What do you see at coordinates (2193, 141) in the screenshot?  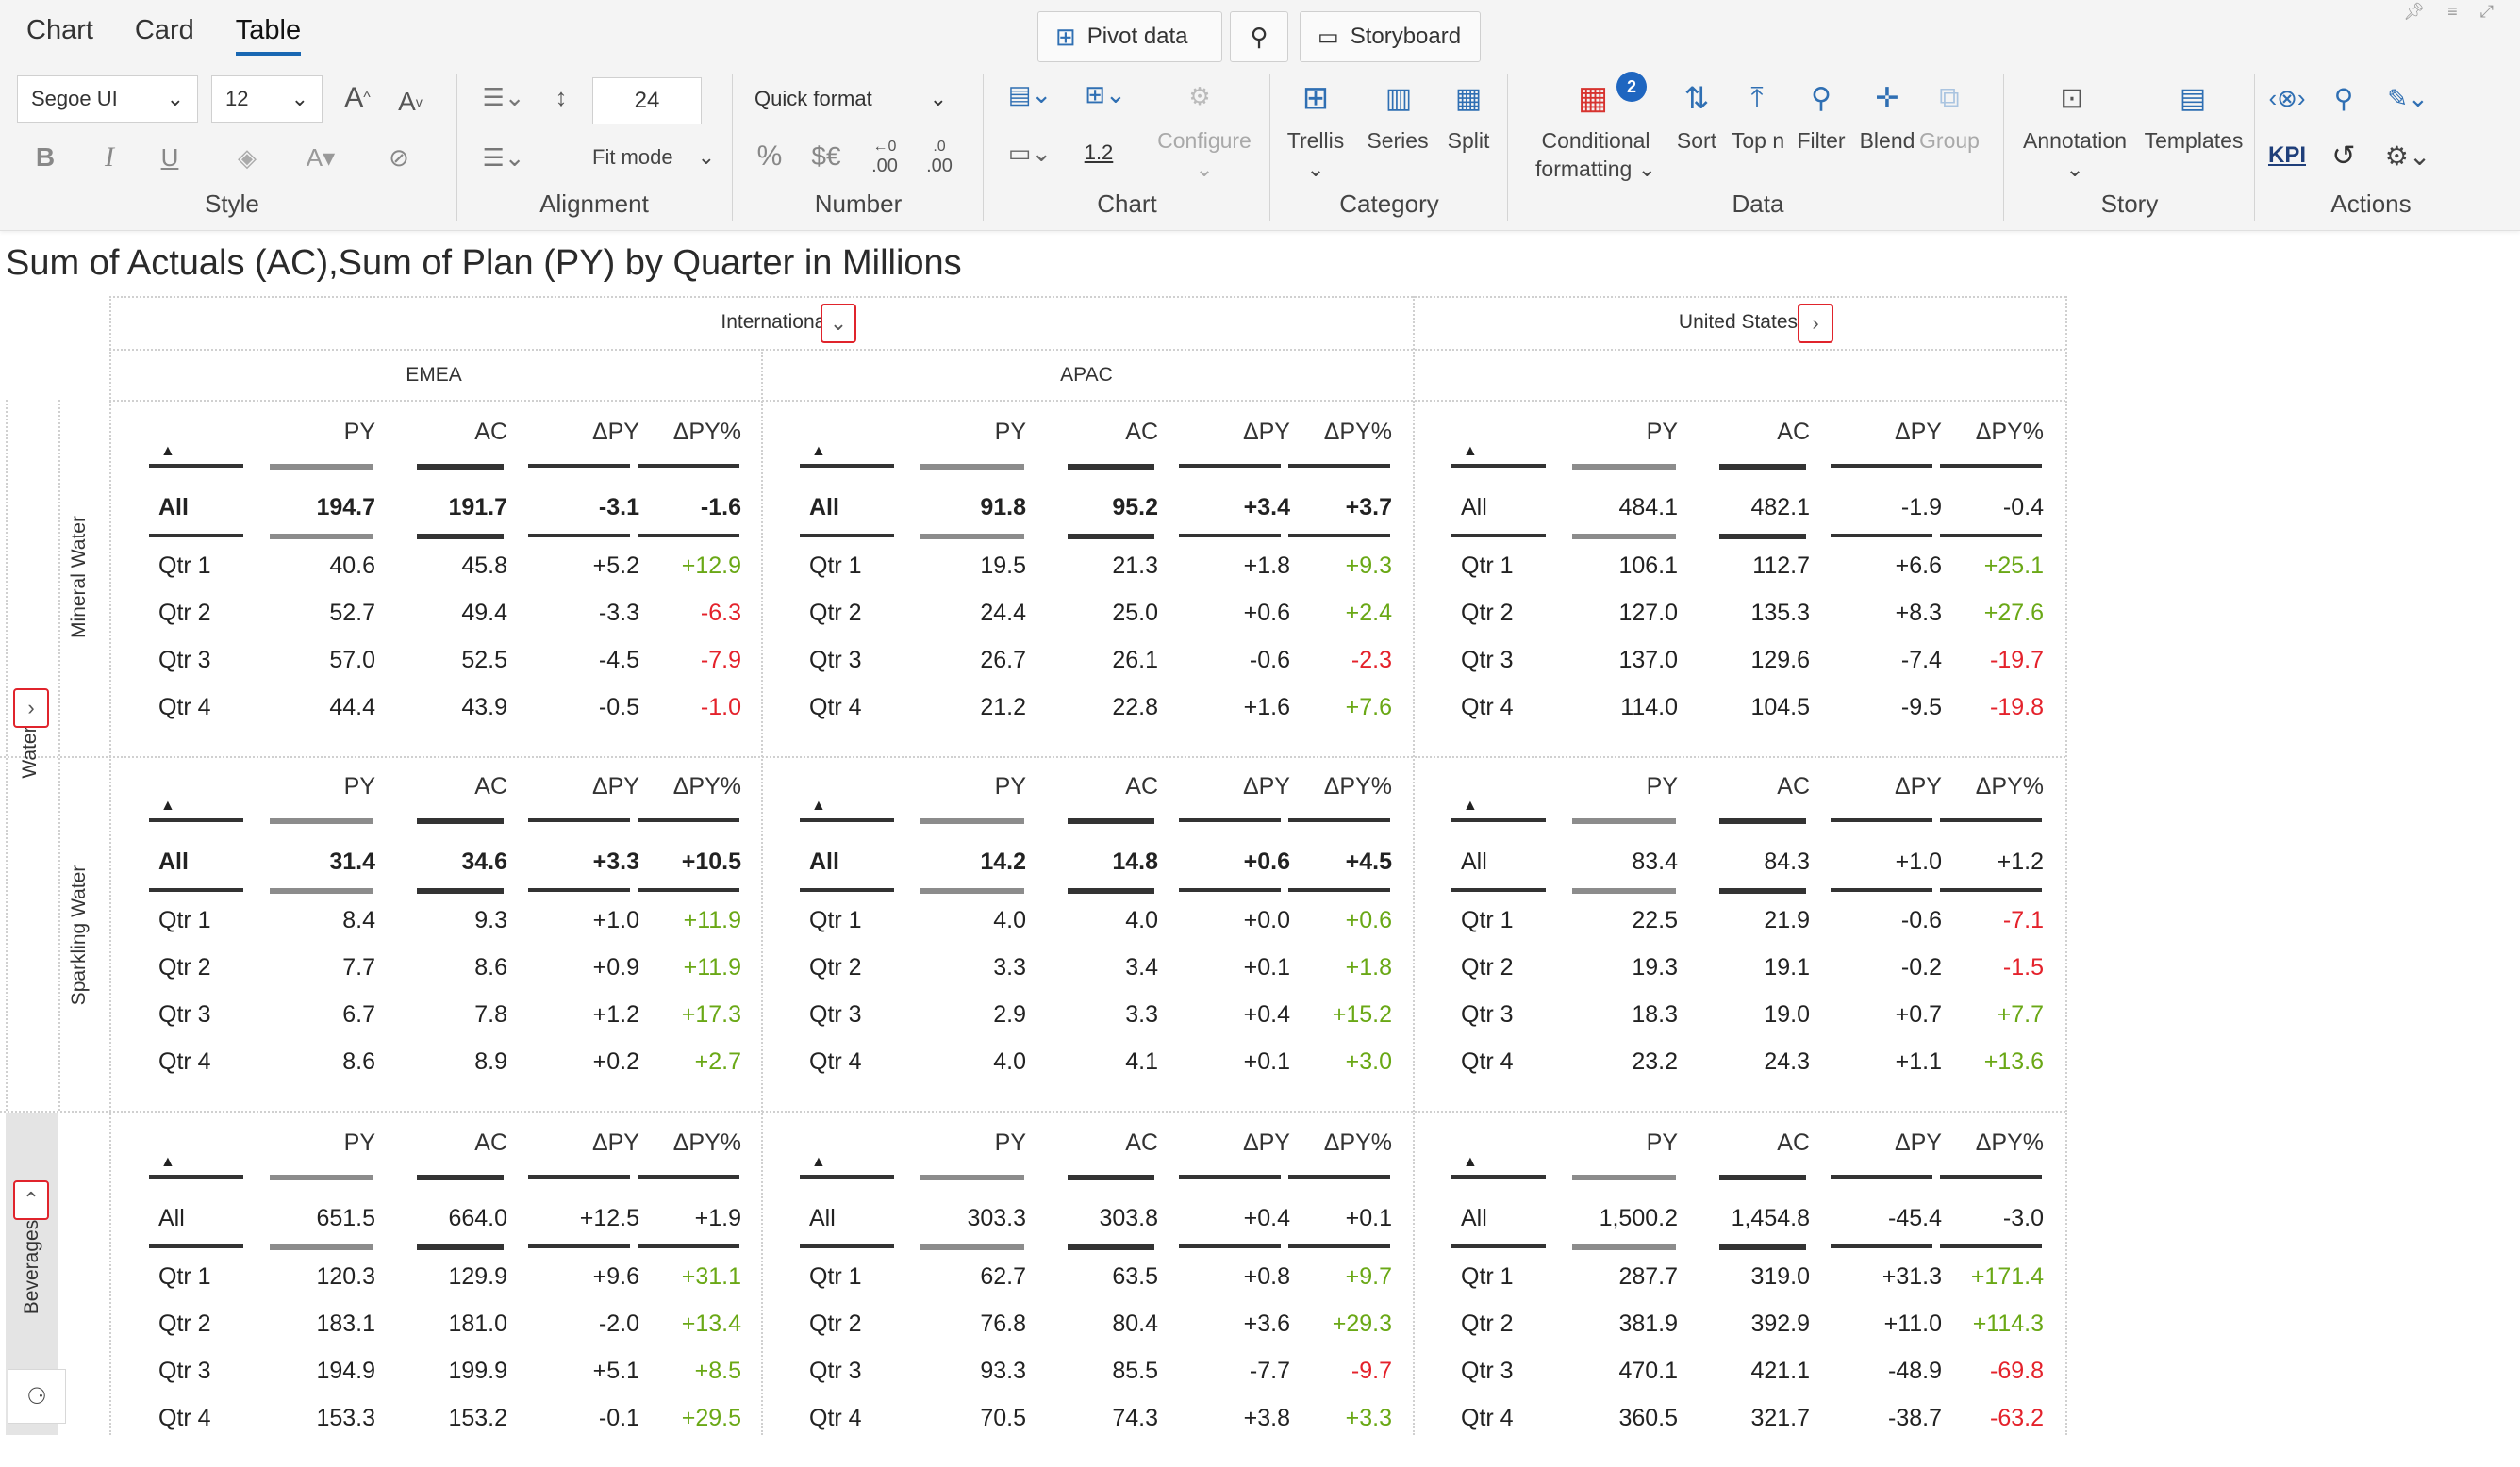 I see `templates-label: Templates` at bounding box center [2193, 141].